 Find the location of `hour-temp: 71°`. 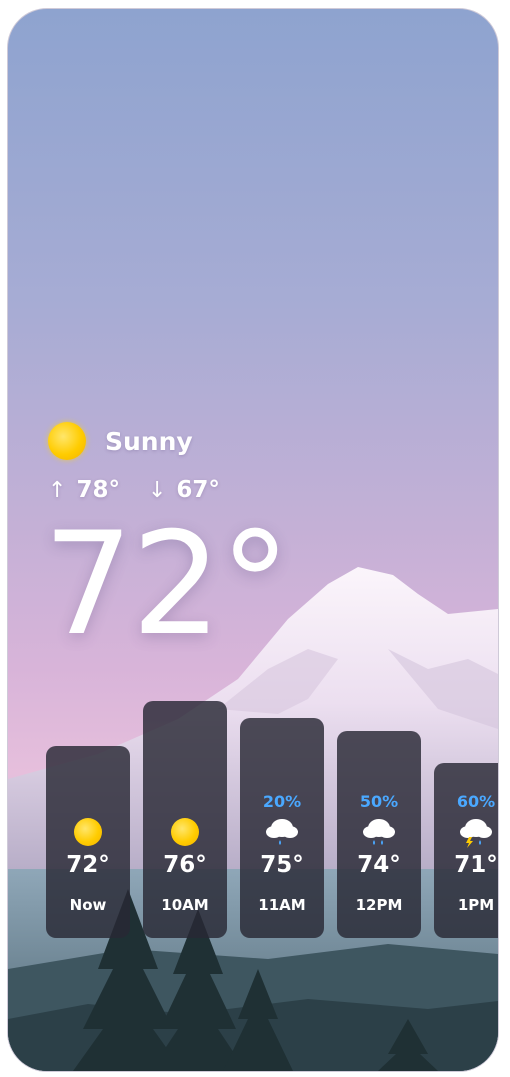

hour-temp: 71° is located at coordinates (476, 865).